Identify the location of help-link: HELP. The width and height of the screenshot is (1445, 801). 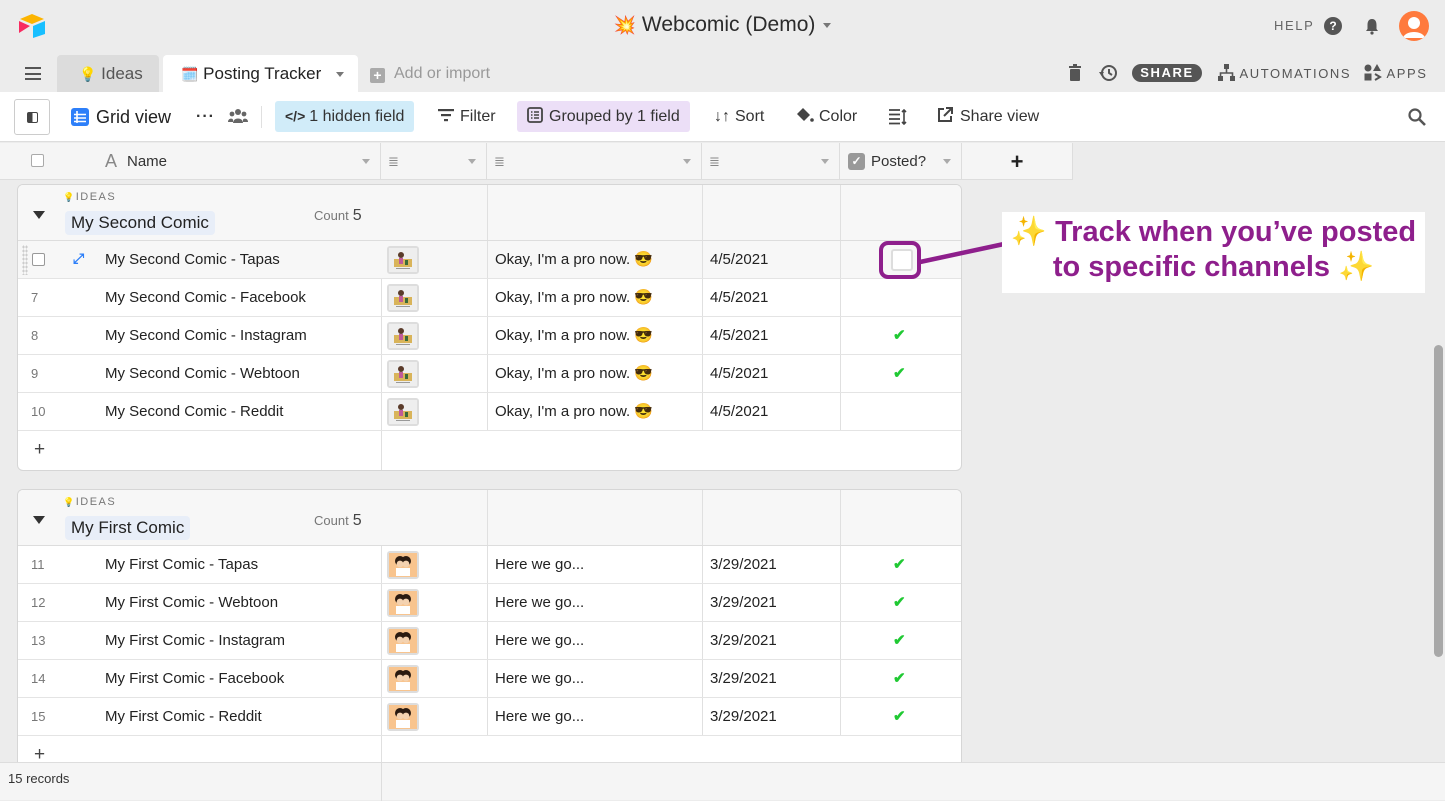
(1294, 25).